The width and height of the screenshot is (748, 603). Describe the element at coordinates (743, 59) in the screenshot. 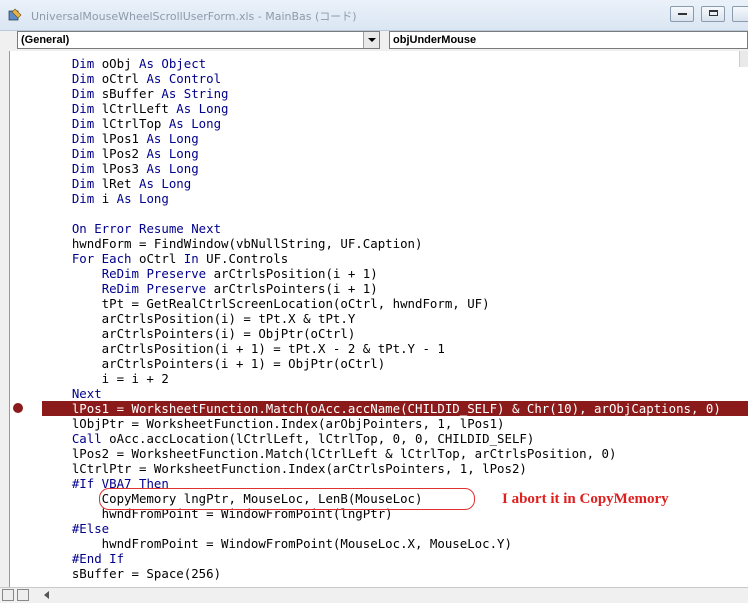

I see `vertical-scrollbar` at that location.